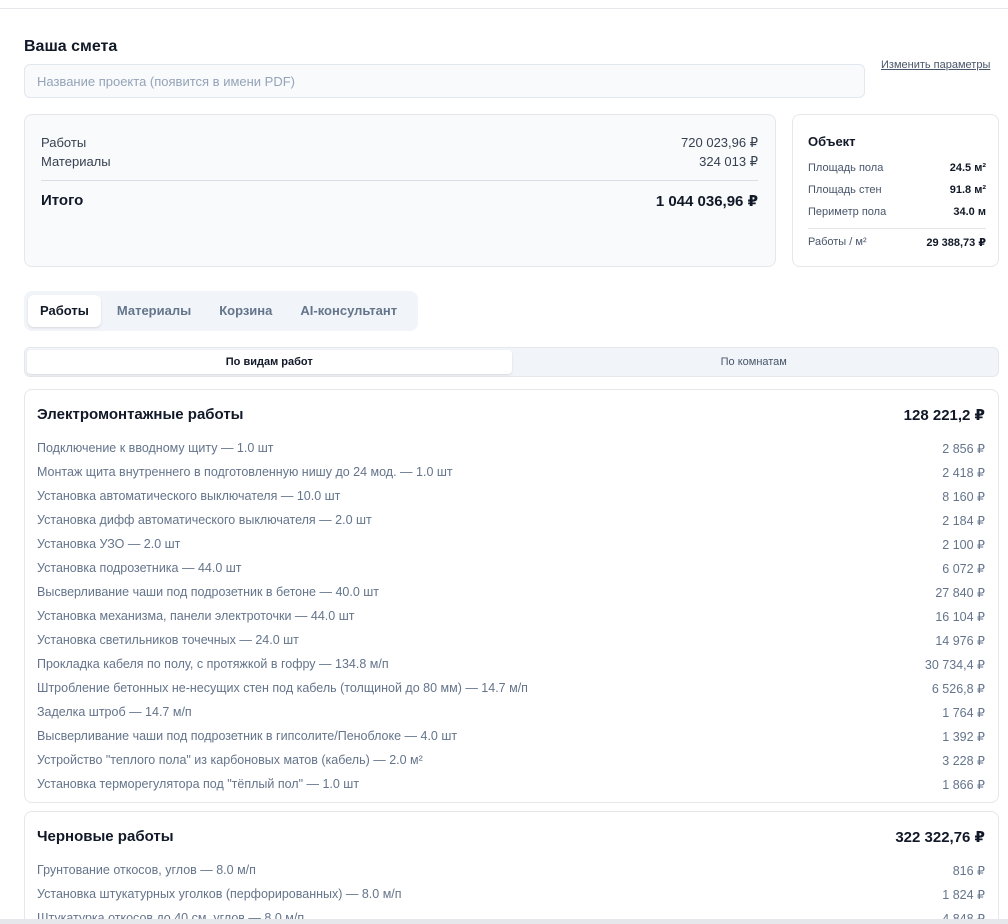 The height and width of the screenshot is (924, 1008). Describe the element at coordinates (511, 415) in the screenshot. I see `group-header: Электромонтажные работы 128 221,2 ₽` at that location.